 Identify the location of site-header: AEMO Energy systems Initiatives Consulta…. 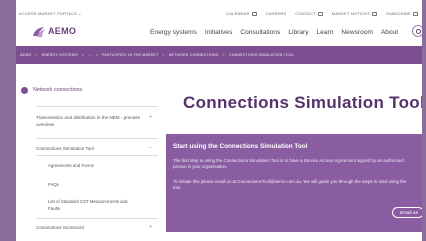
(219, 33).